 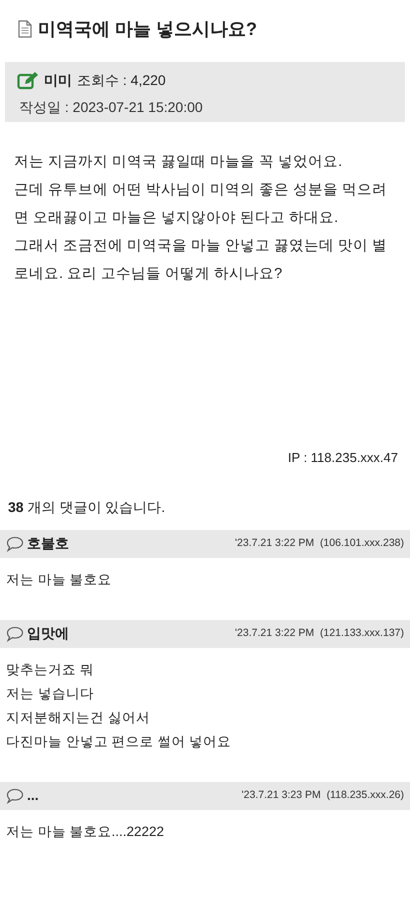 I want to click on comment-meta: '23.7.21 3:22 PM (106.101.xxx.238), so click(x=319, y=543).